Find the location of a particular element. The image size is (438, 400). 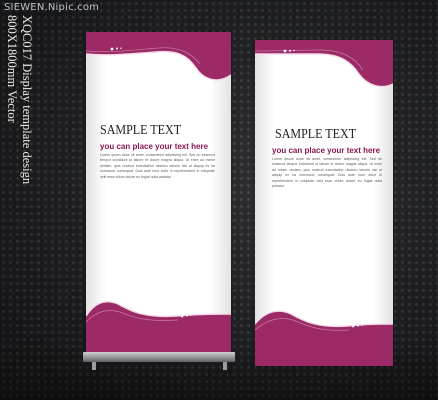

side-caption-line-2: 800X1800mm Vector is located at coordinates (12, 69).